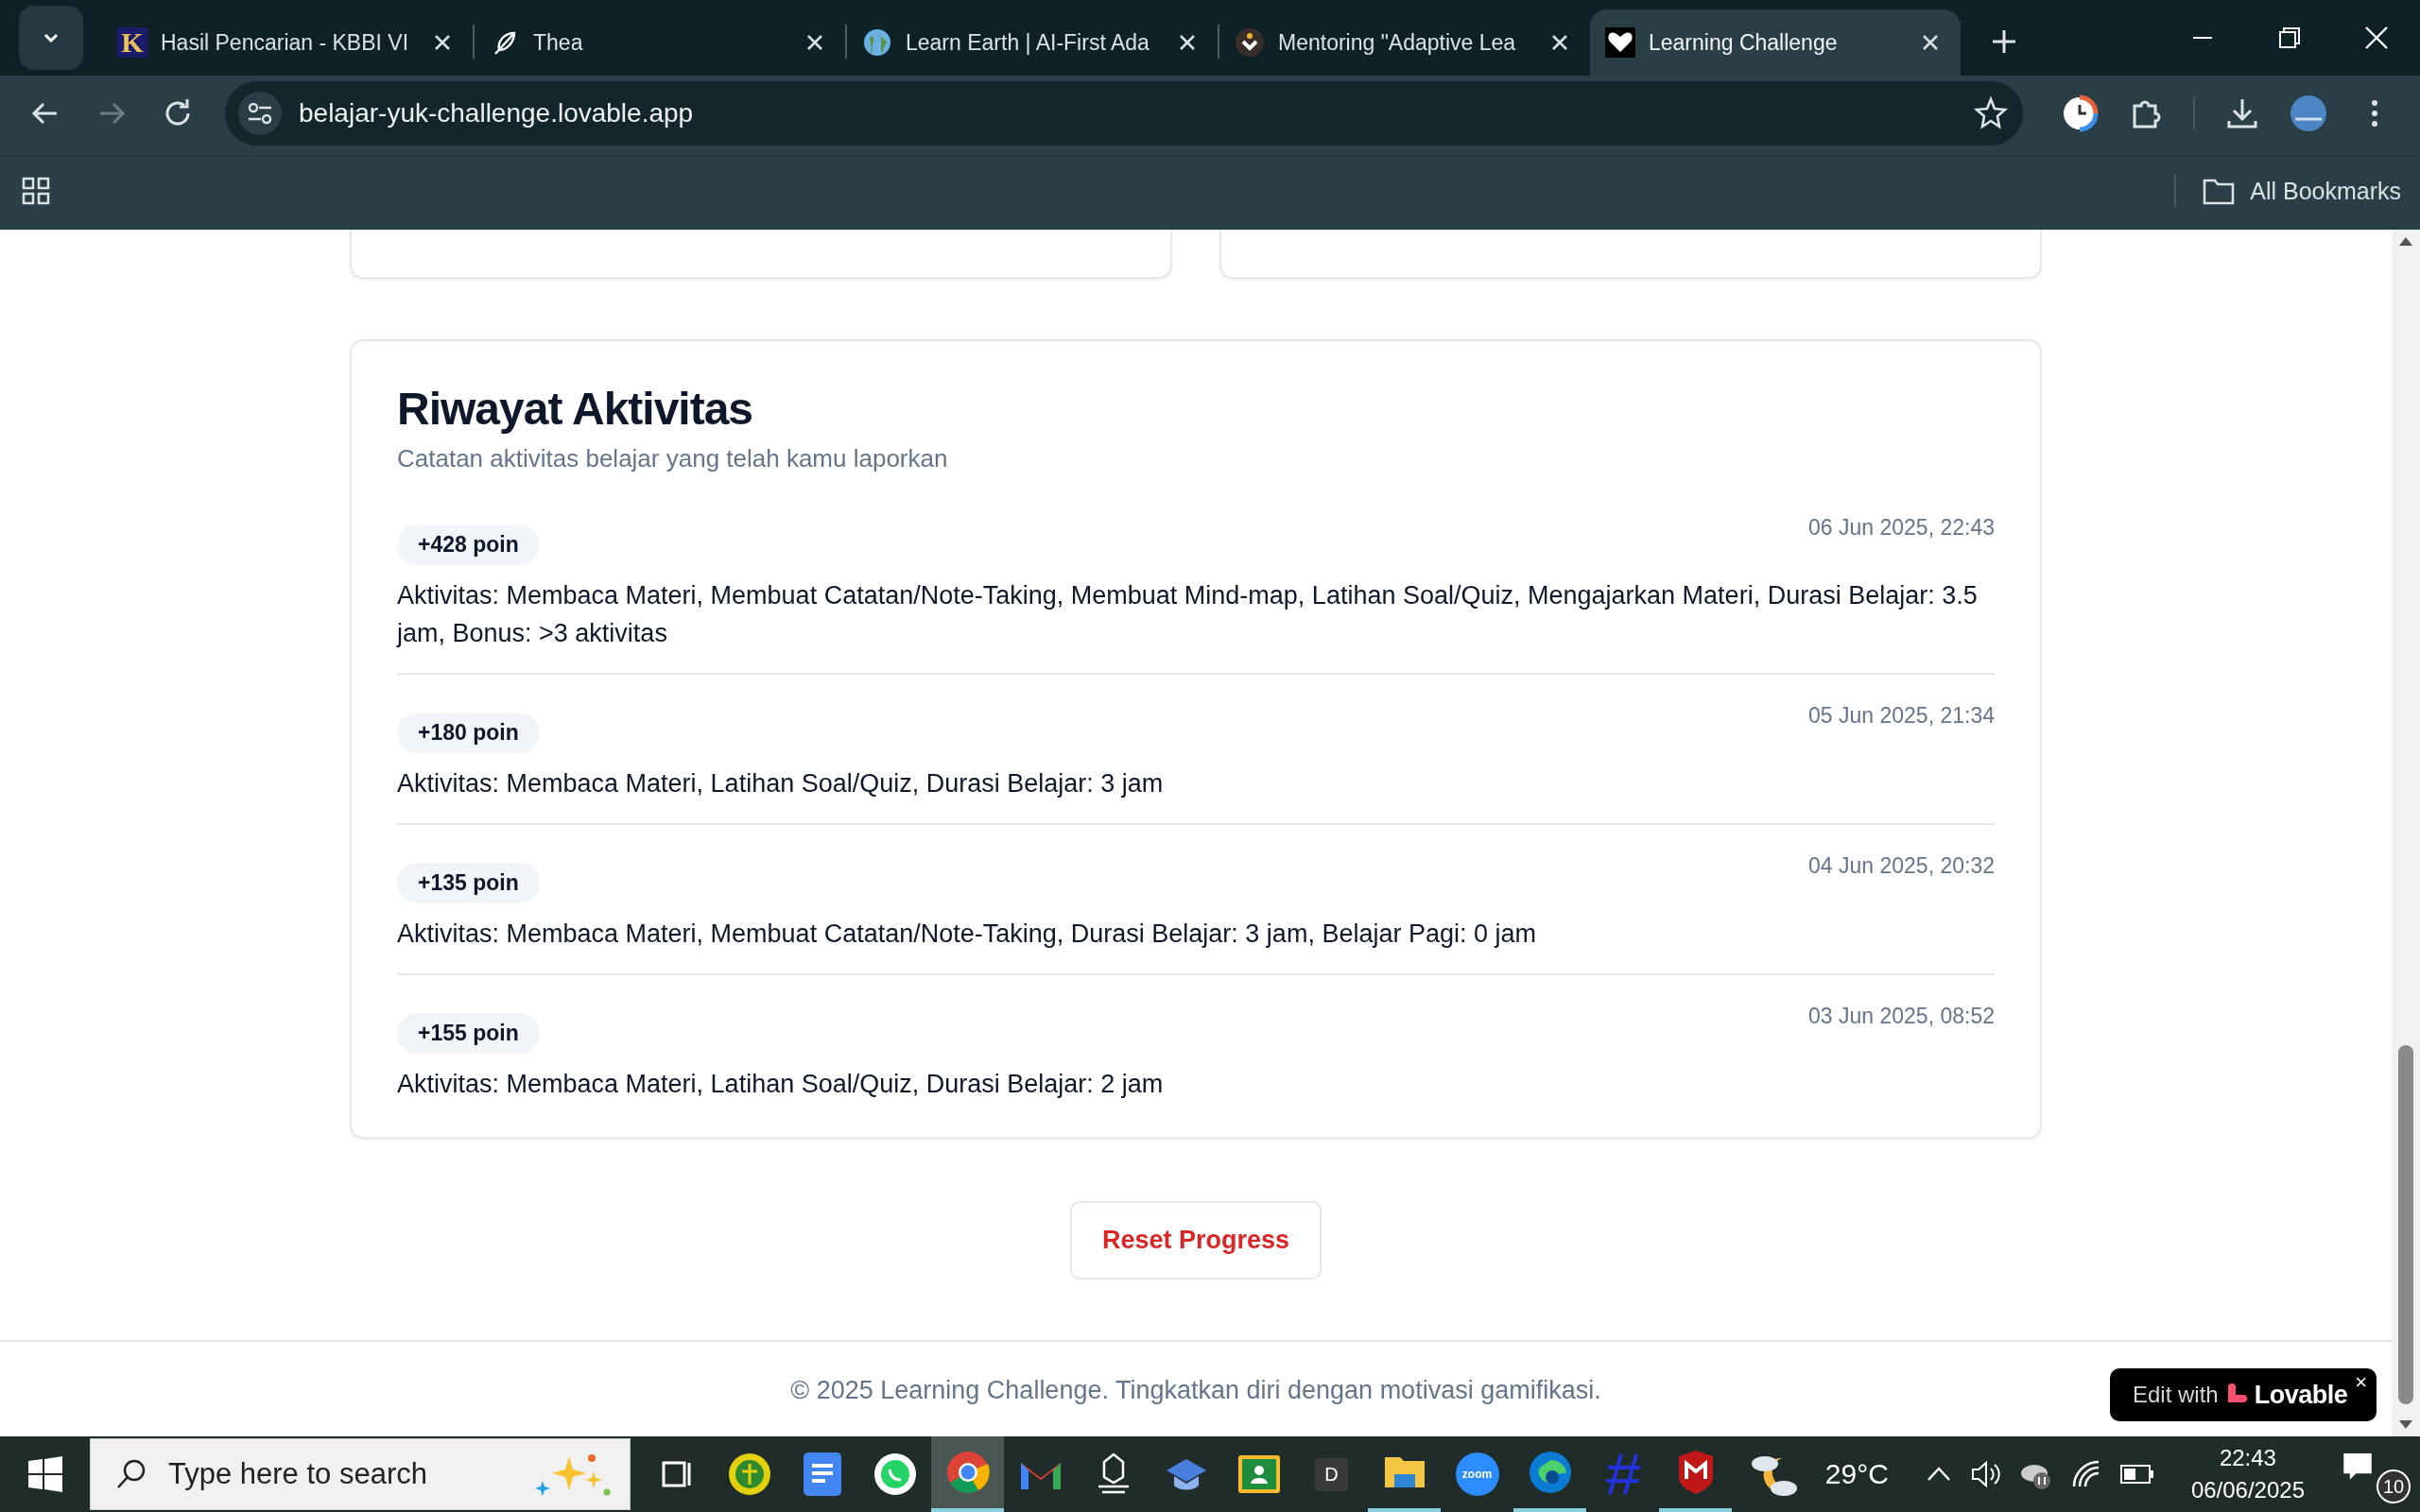 The width and height of the screenshot is (2420, 1512). What do you see at coordinates (1775, 42) in the screenshot?
I see `browser-tab: Learning Challenge` at bounding box center [1775, 42].